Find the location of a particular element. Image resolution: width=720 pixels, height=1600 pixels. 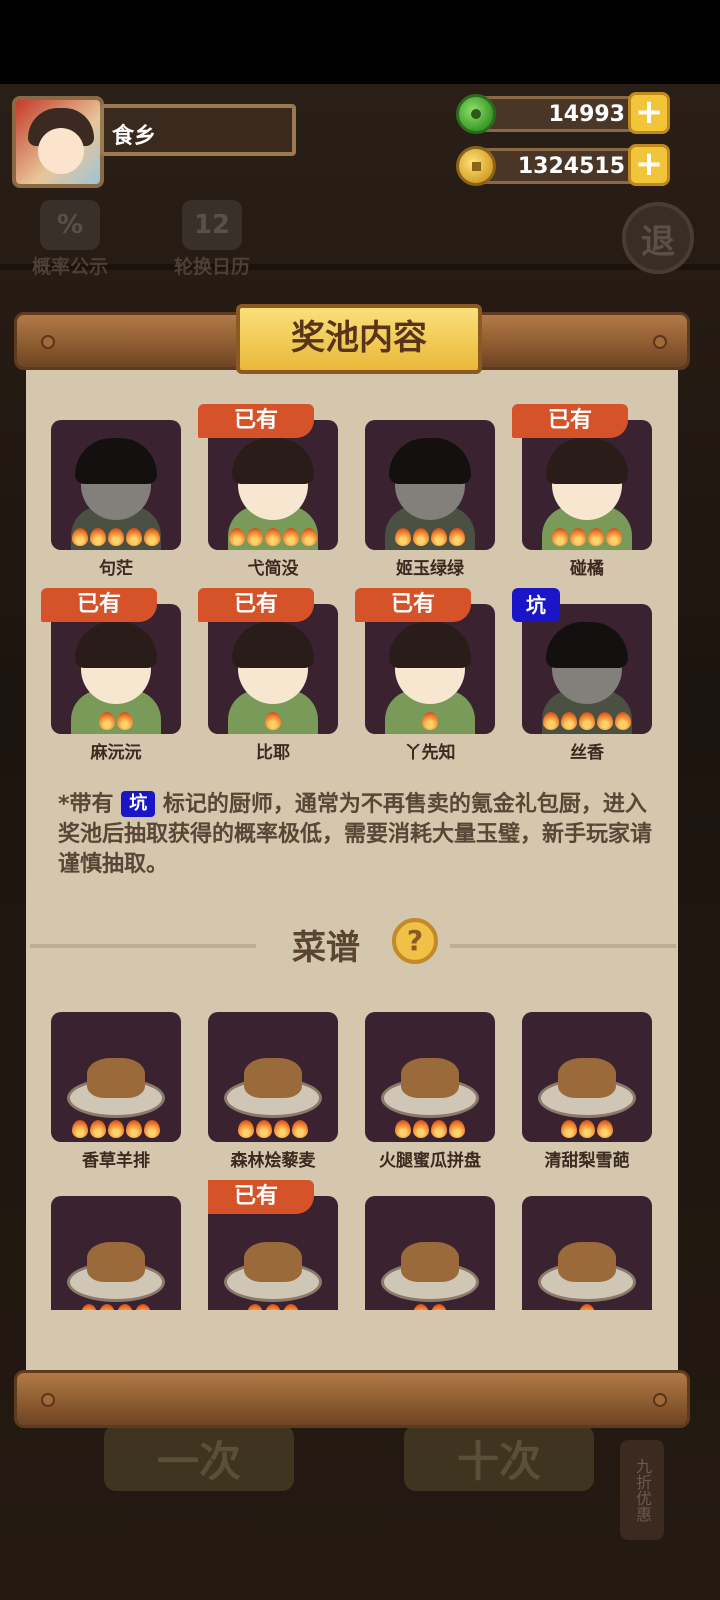

return-button: 退 is located at coordinates (658, 238).